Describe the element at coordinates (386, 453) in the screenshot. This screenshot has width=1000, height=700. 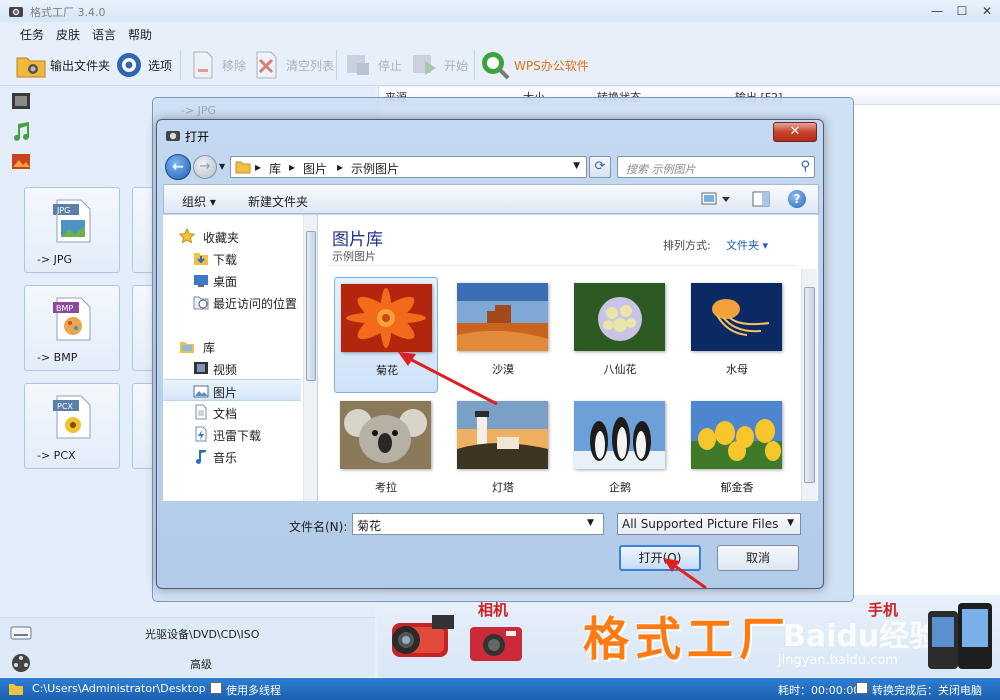
I see `file-item: 考拉` at that location.